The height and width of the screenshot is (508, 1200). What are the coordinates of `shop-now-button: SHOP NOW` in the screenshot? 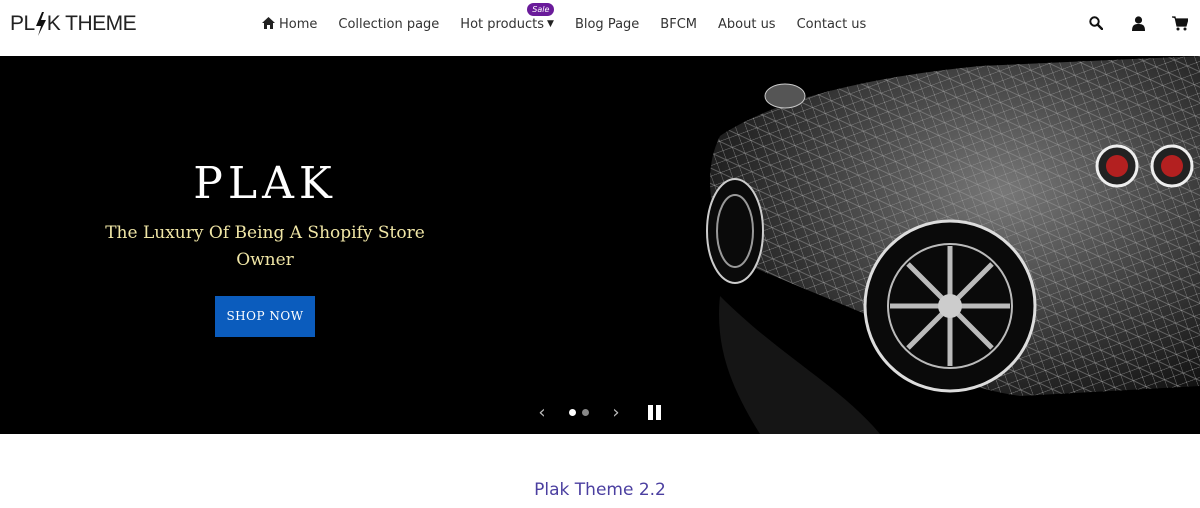 It's located at (265, 316).